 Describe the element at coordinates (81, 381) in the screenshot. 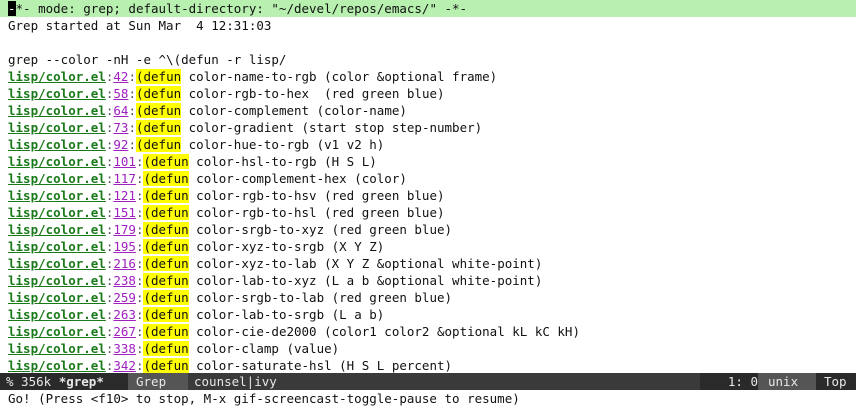

I see `mode-line-buffer-name: *grep*` at that location.